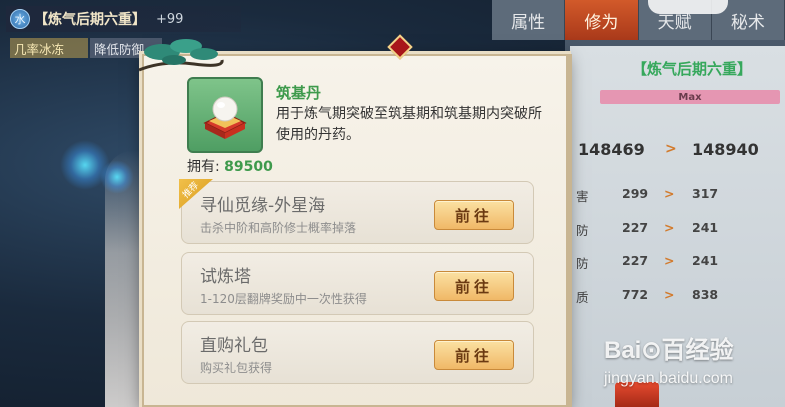  I want to click on source-card: 推荐 寻仙觅缘-外星海 击杀中阶和高阶修士概率掉落 前往, so click(356, 211).